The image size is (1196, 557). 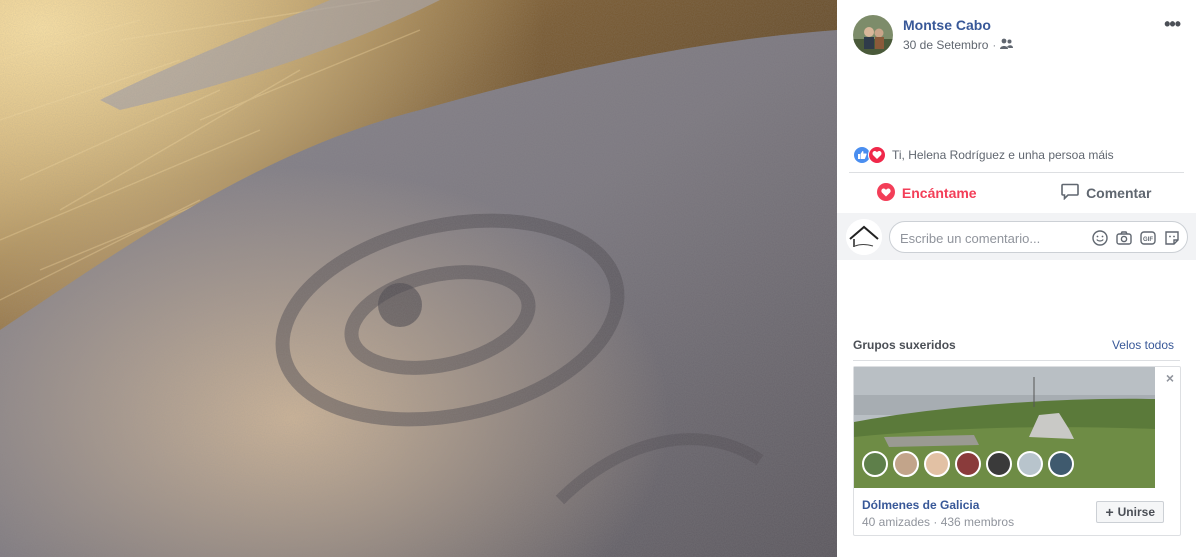 I want to click on group-cover-image, so click(x=1004, y=427).